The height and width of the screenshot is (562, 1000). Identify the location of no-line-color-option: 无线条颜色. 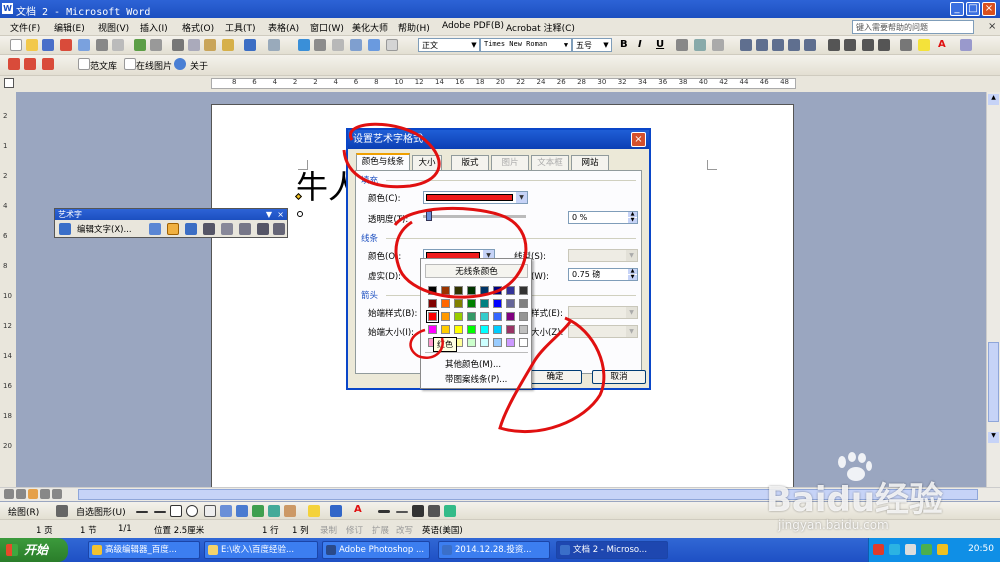
(476, 271).